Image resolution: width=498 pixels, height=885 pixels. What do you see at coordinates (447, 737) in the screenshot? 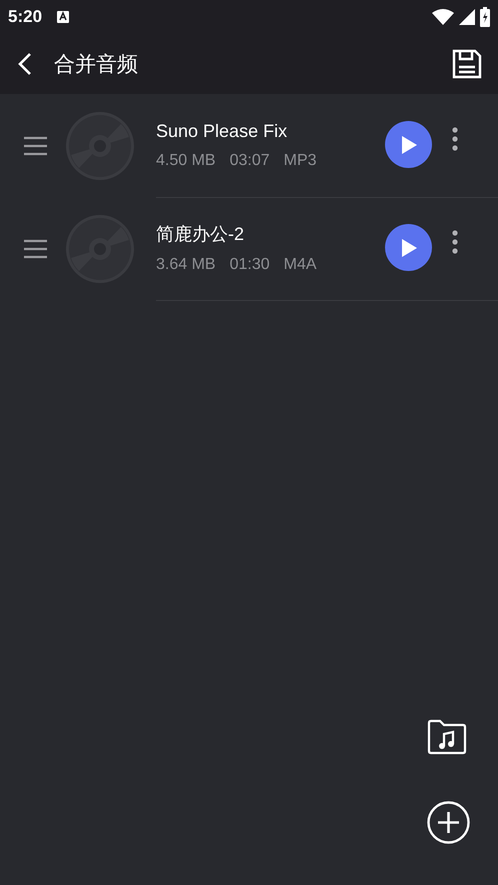
I see `music-folder-button` at bounding box center [447, 737].